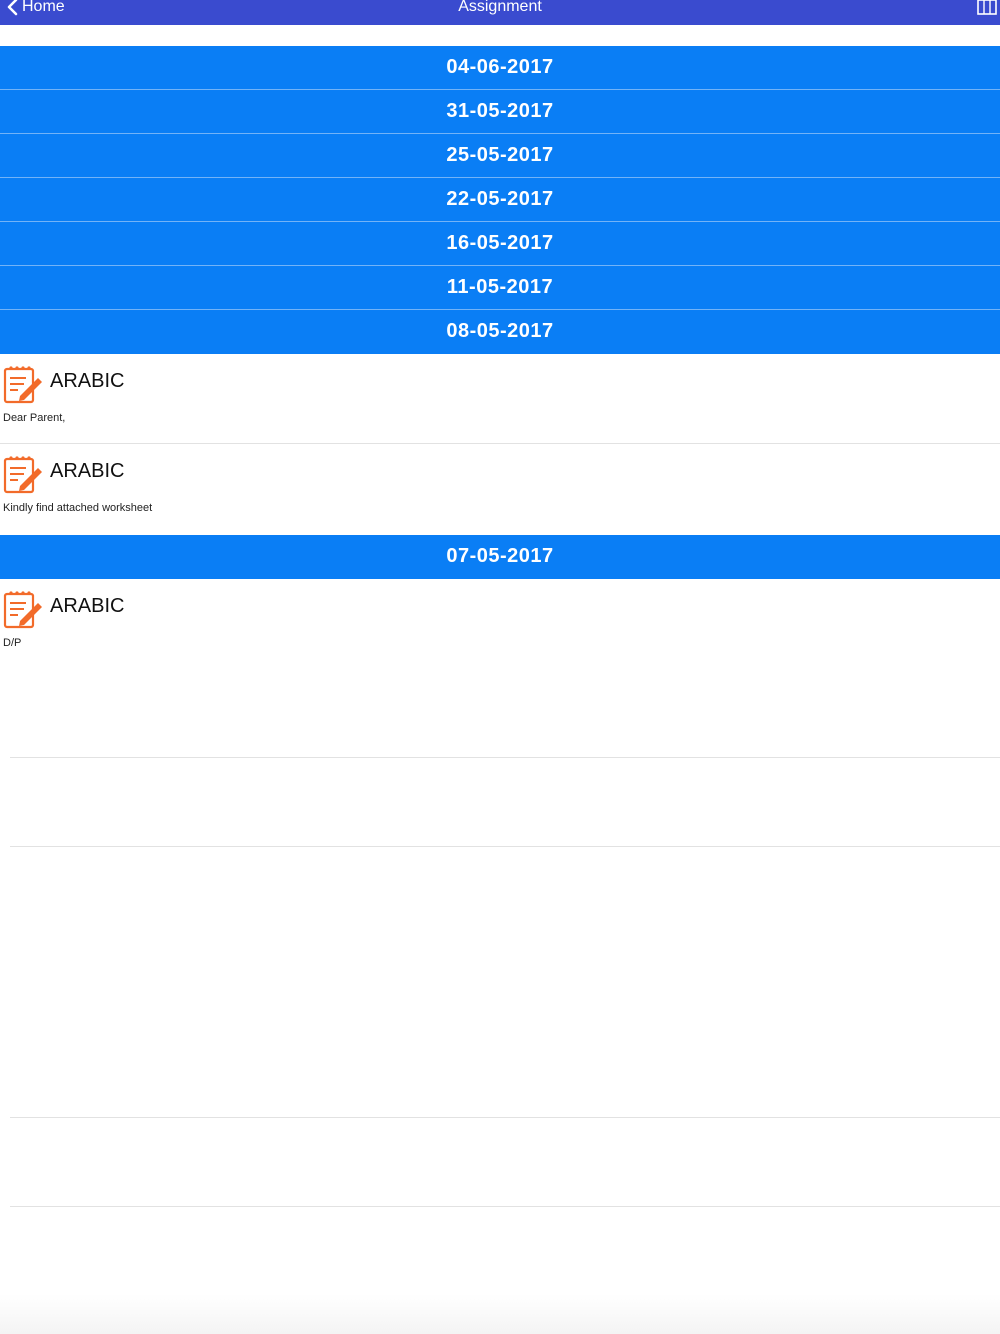 This screenshot has width=1000, height=1334. Describe the element at coordinates (500, 288) in the screenshot. I see `date-header: 11-05-2017` at that location.